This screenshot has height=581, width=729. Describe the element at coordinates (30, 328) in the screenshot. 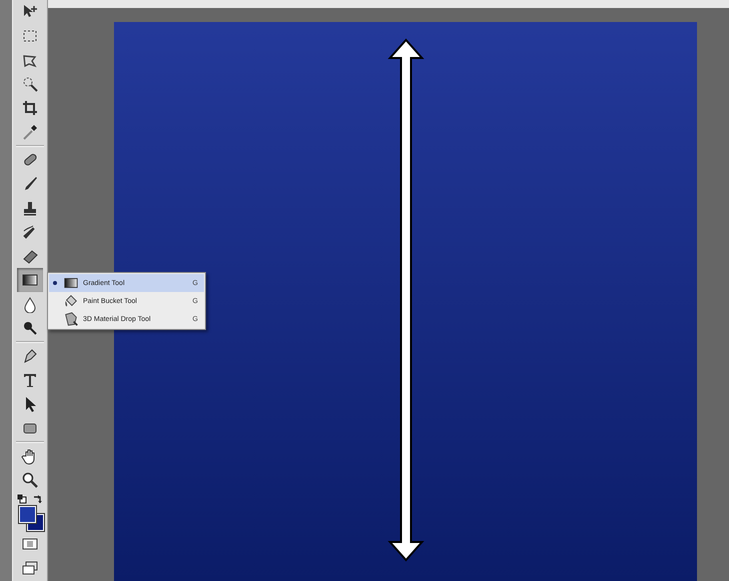

I see `dodge-icon` at that location.